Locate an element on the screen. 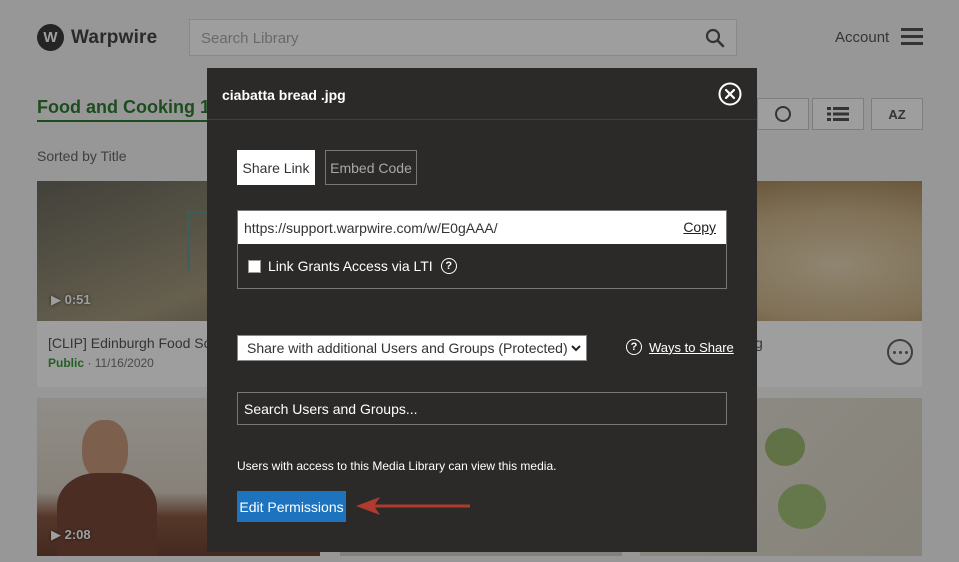 Image resolution: width=959 pixels, height=562 pixels. lti-access-option: Link Grants Access via LTI ? is located at coordinates (352, 266).